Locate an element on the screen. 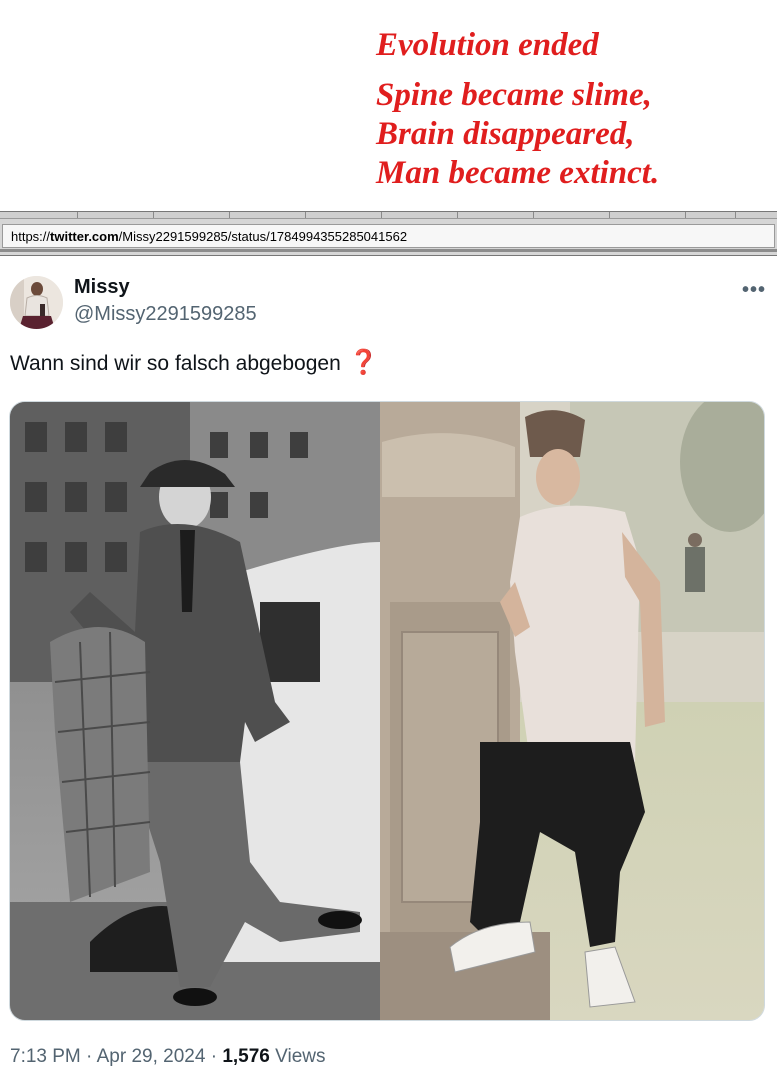 This screenshot has height=1080, width=777. tweet-text-body: Wann sind wir so falsch abgebogen is located at coordinates (175, 363).